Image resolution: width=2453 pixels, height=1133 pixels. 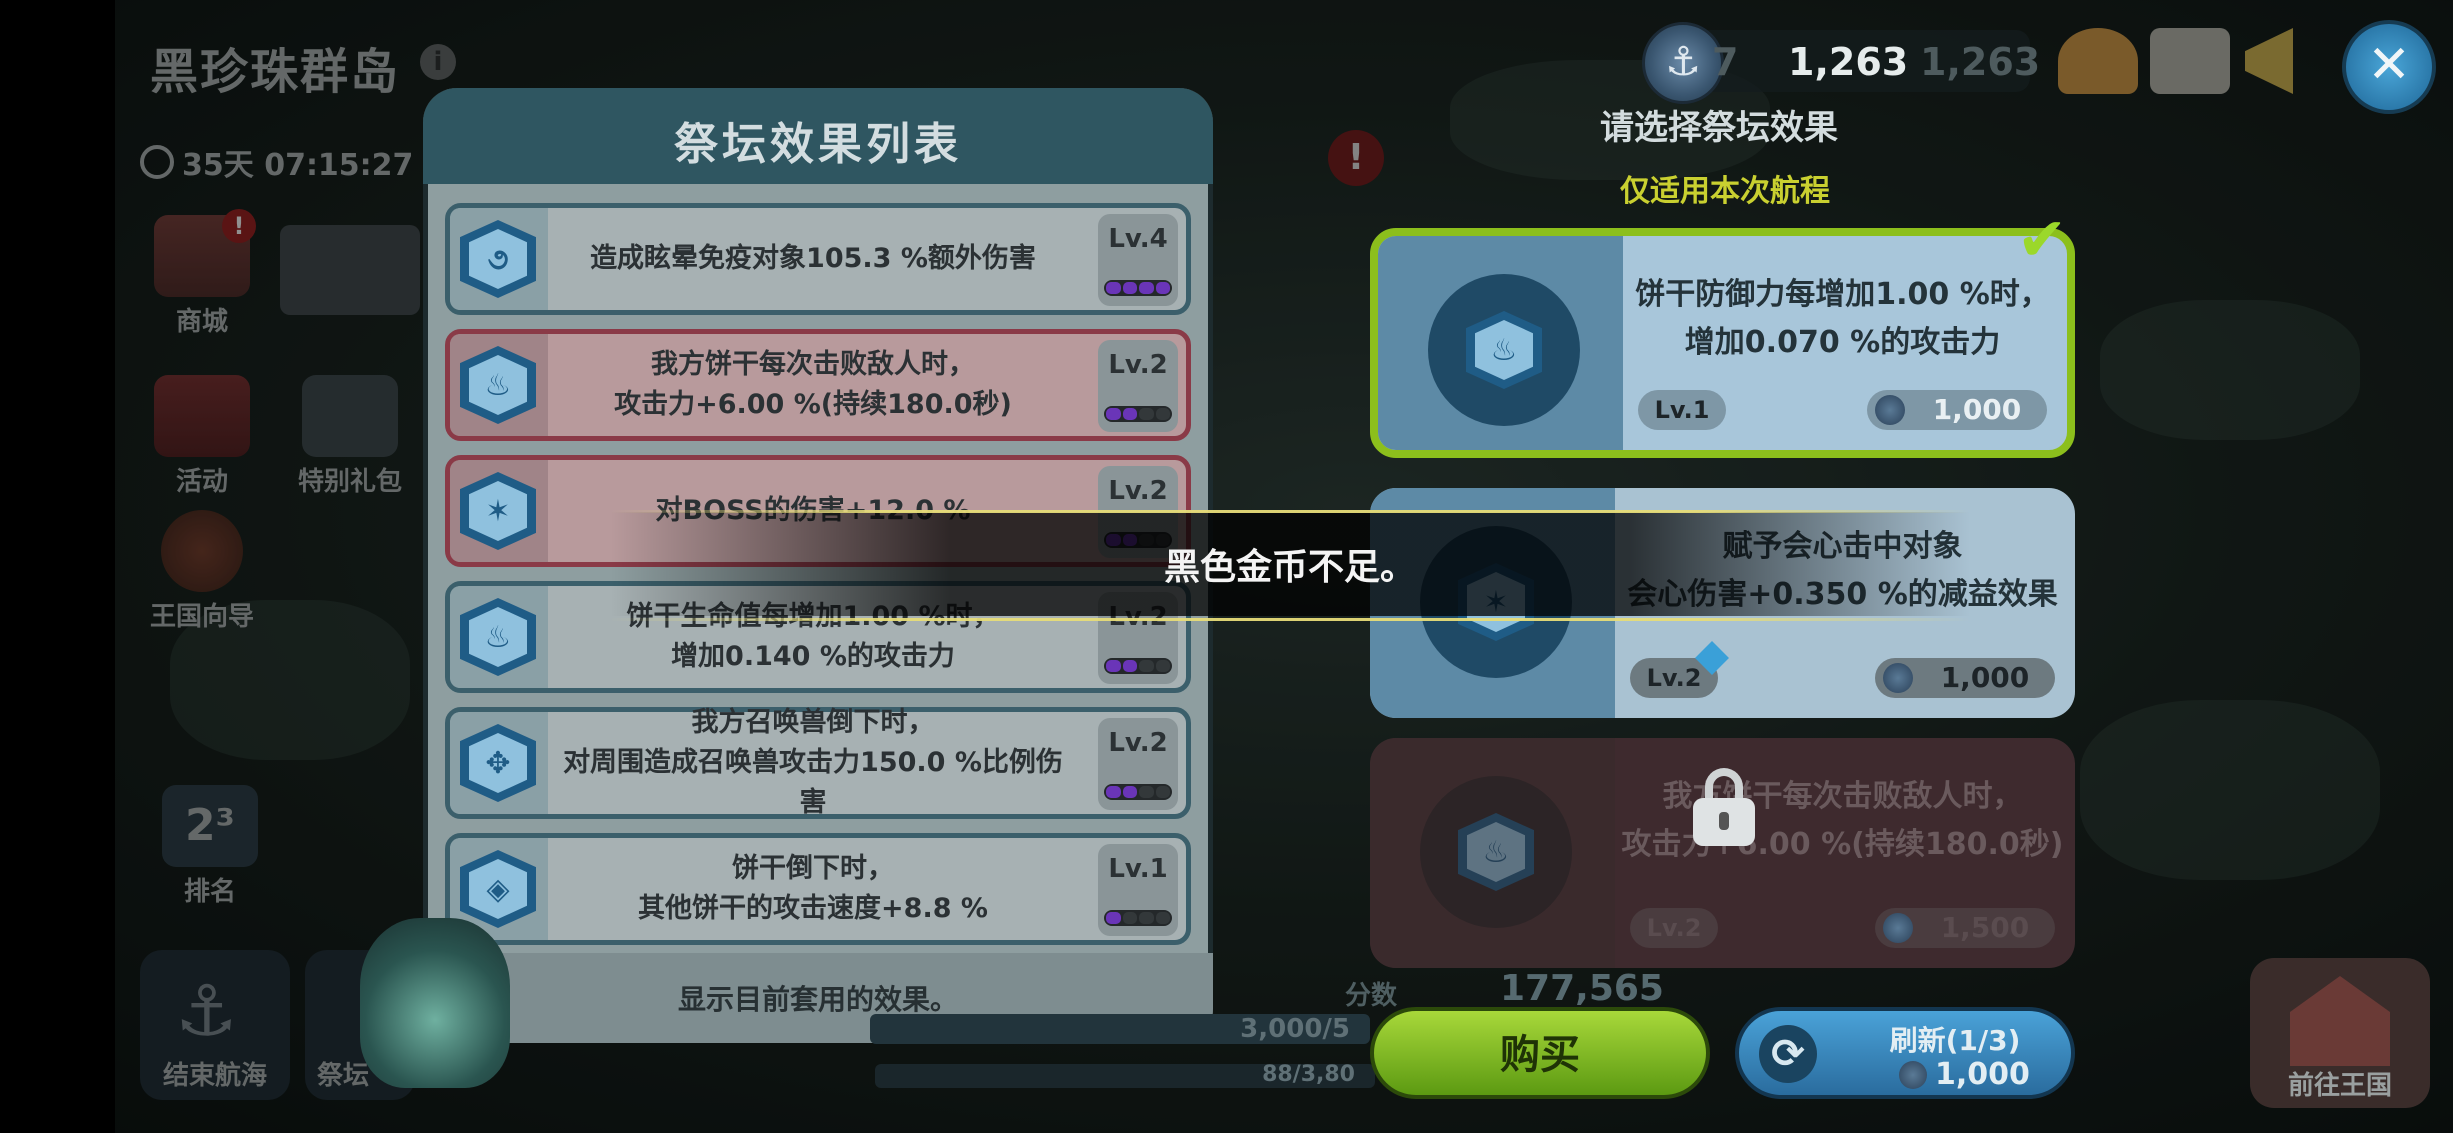 I want to click on card-desc-line: 饼干防御力每增加1.00 %时，, so click(x=1842, y=294).